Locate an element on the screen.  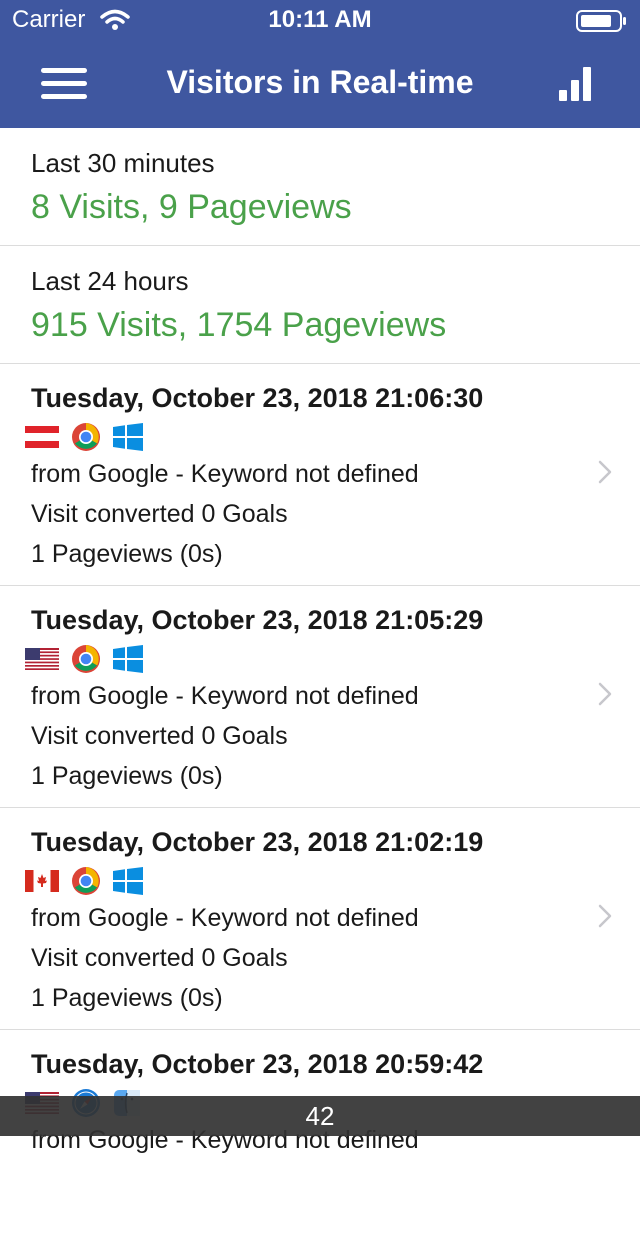
clock: 10:11 AM is located at coordinates (320, 19).